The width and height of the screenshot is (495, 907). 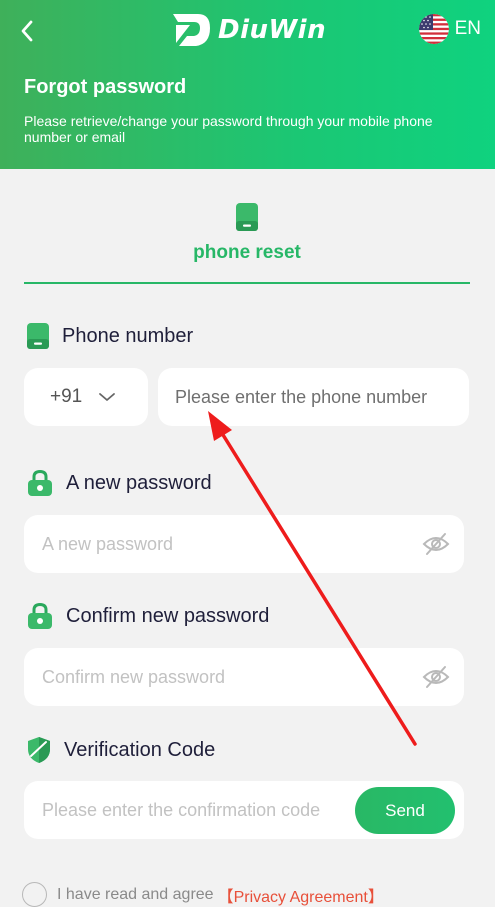 What do you see at coordinates (168, 615) in the screenshot?
I see `confirm-password-label-text: Confirm new password` at bounding box center [168, 615].